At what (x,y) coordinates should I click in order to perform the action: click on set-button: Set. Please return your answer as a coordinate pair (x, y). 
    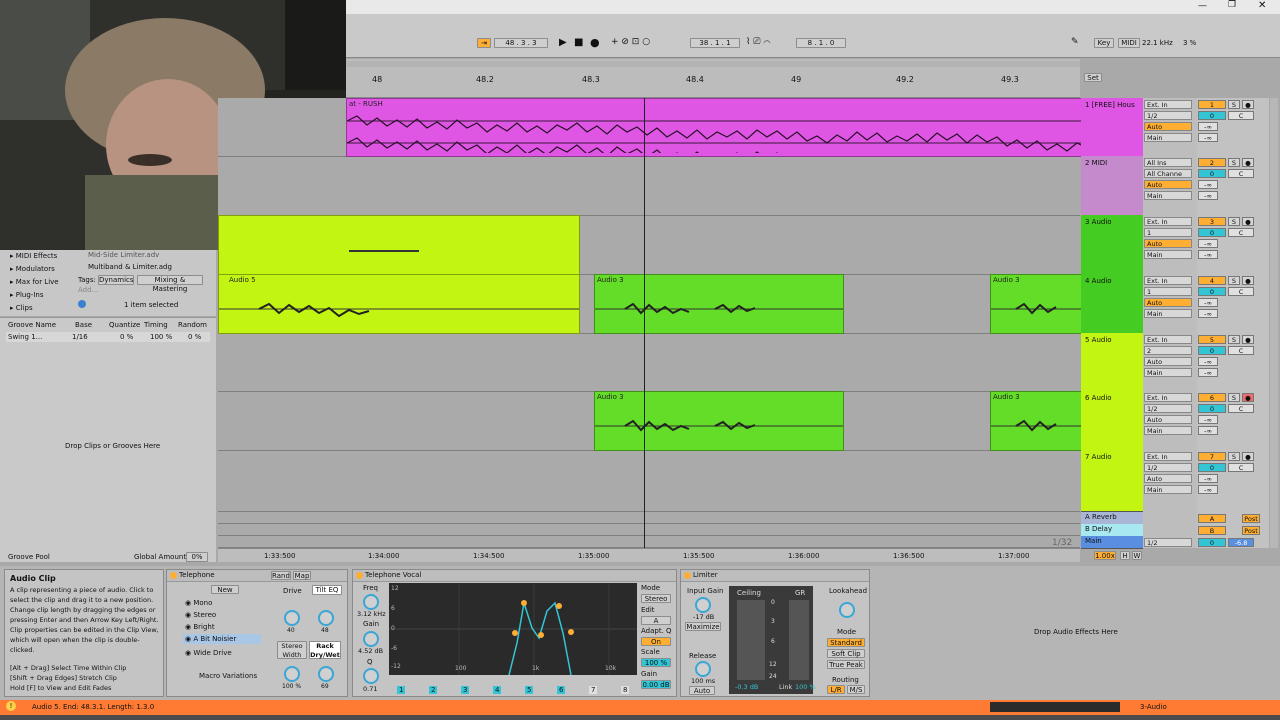
    Looking at the image, I should click on (1093, 77).